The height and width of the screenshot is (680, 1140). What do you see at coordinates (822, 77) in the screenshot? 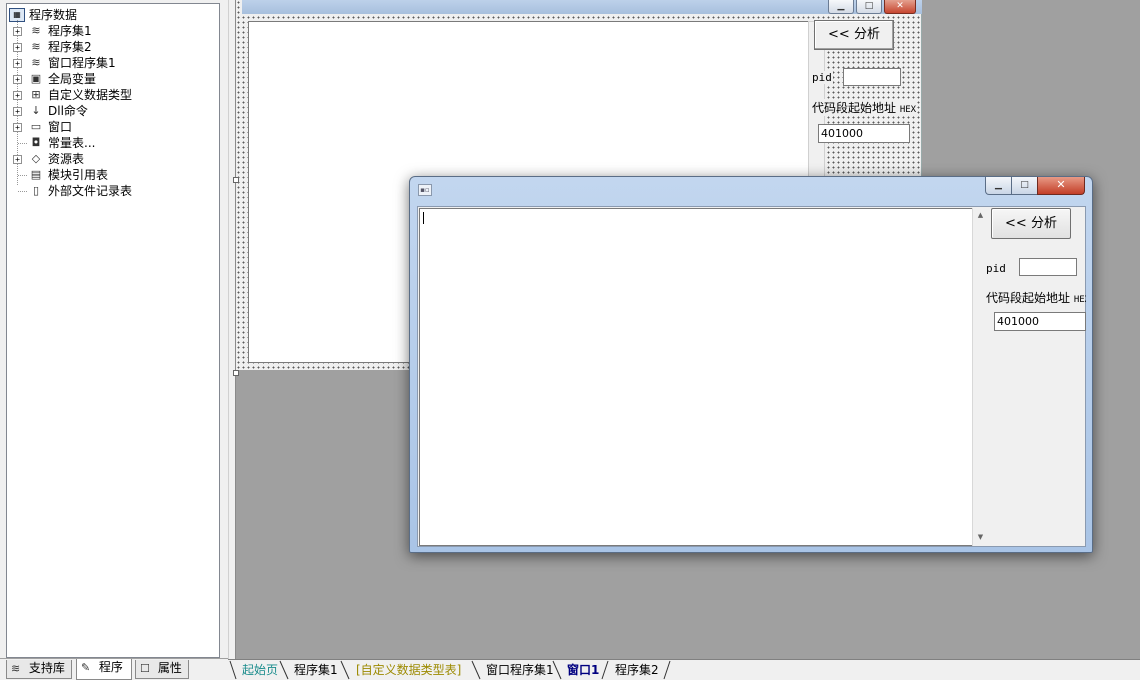
I see `designer-pid-label: pid` at bounding box center [822, 77].